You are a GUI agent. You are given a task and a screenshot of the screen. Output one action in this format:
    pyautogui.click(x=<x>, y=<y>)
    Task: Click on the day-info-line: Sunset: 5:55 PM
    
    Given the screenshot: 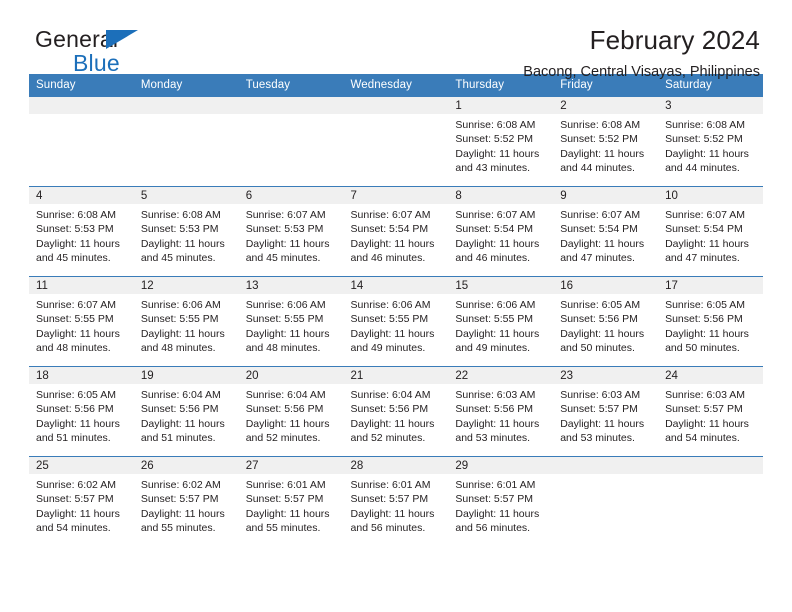 What is the action you would take?
    pyautogui.click(x=75, y=319)
    